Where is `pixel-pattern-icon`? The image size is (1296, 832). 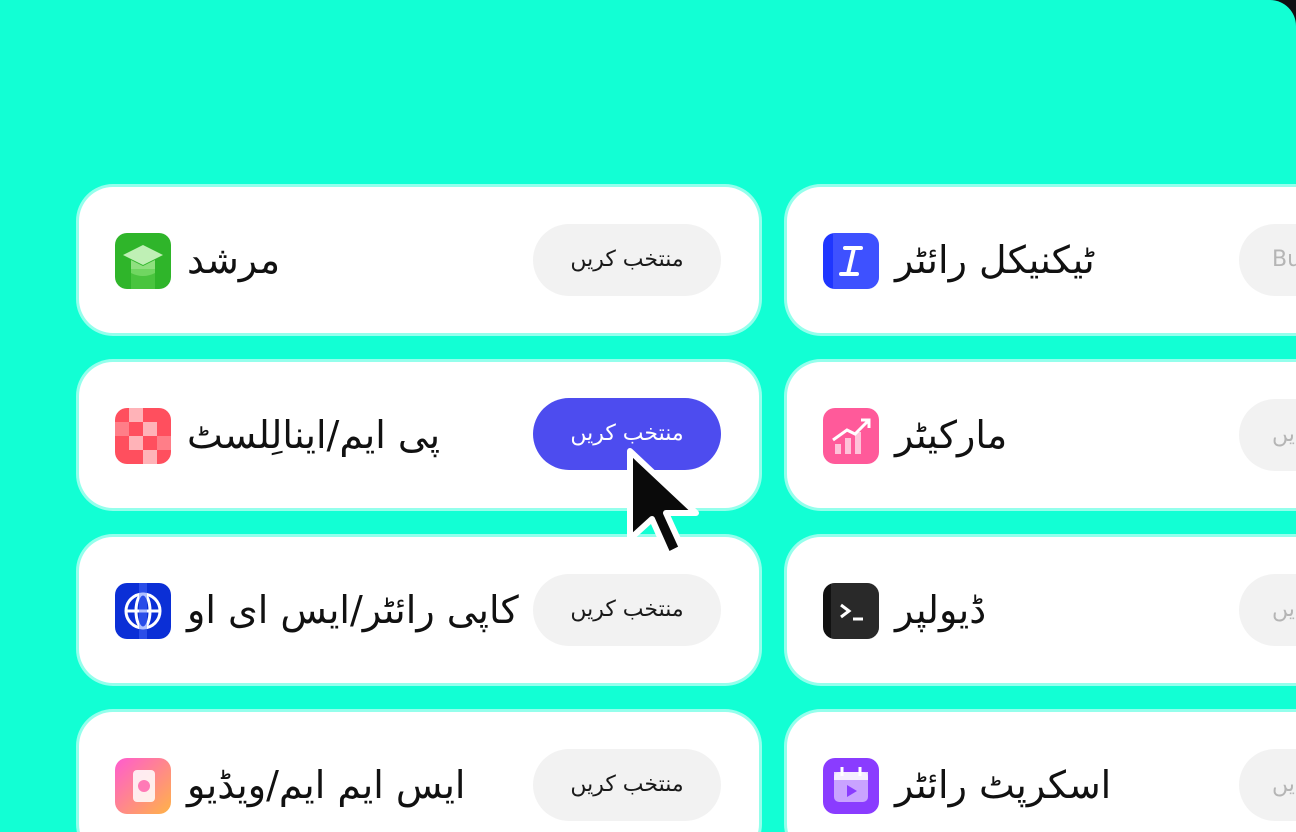 pixel-pattern-icon is located at coordinates (143, 436).